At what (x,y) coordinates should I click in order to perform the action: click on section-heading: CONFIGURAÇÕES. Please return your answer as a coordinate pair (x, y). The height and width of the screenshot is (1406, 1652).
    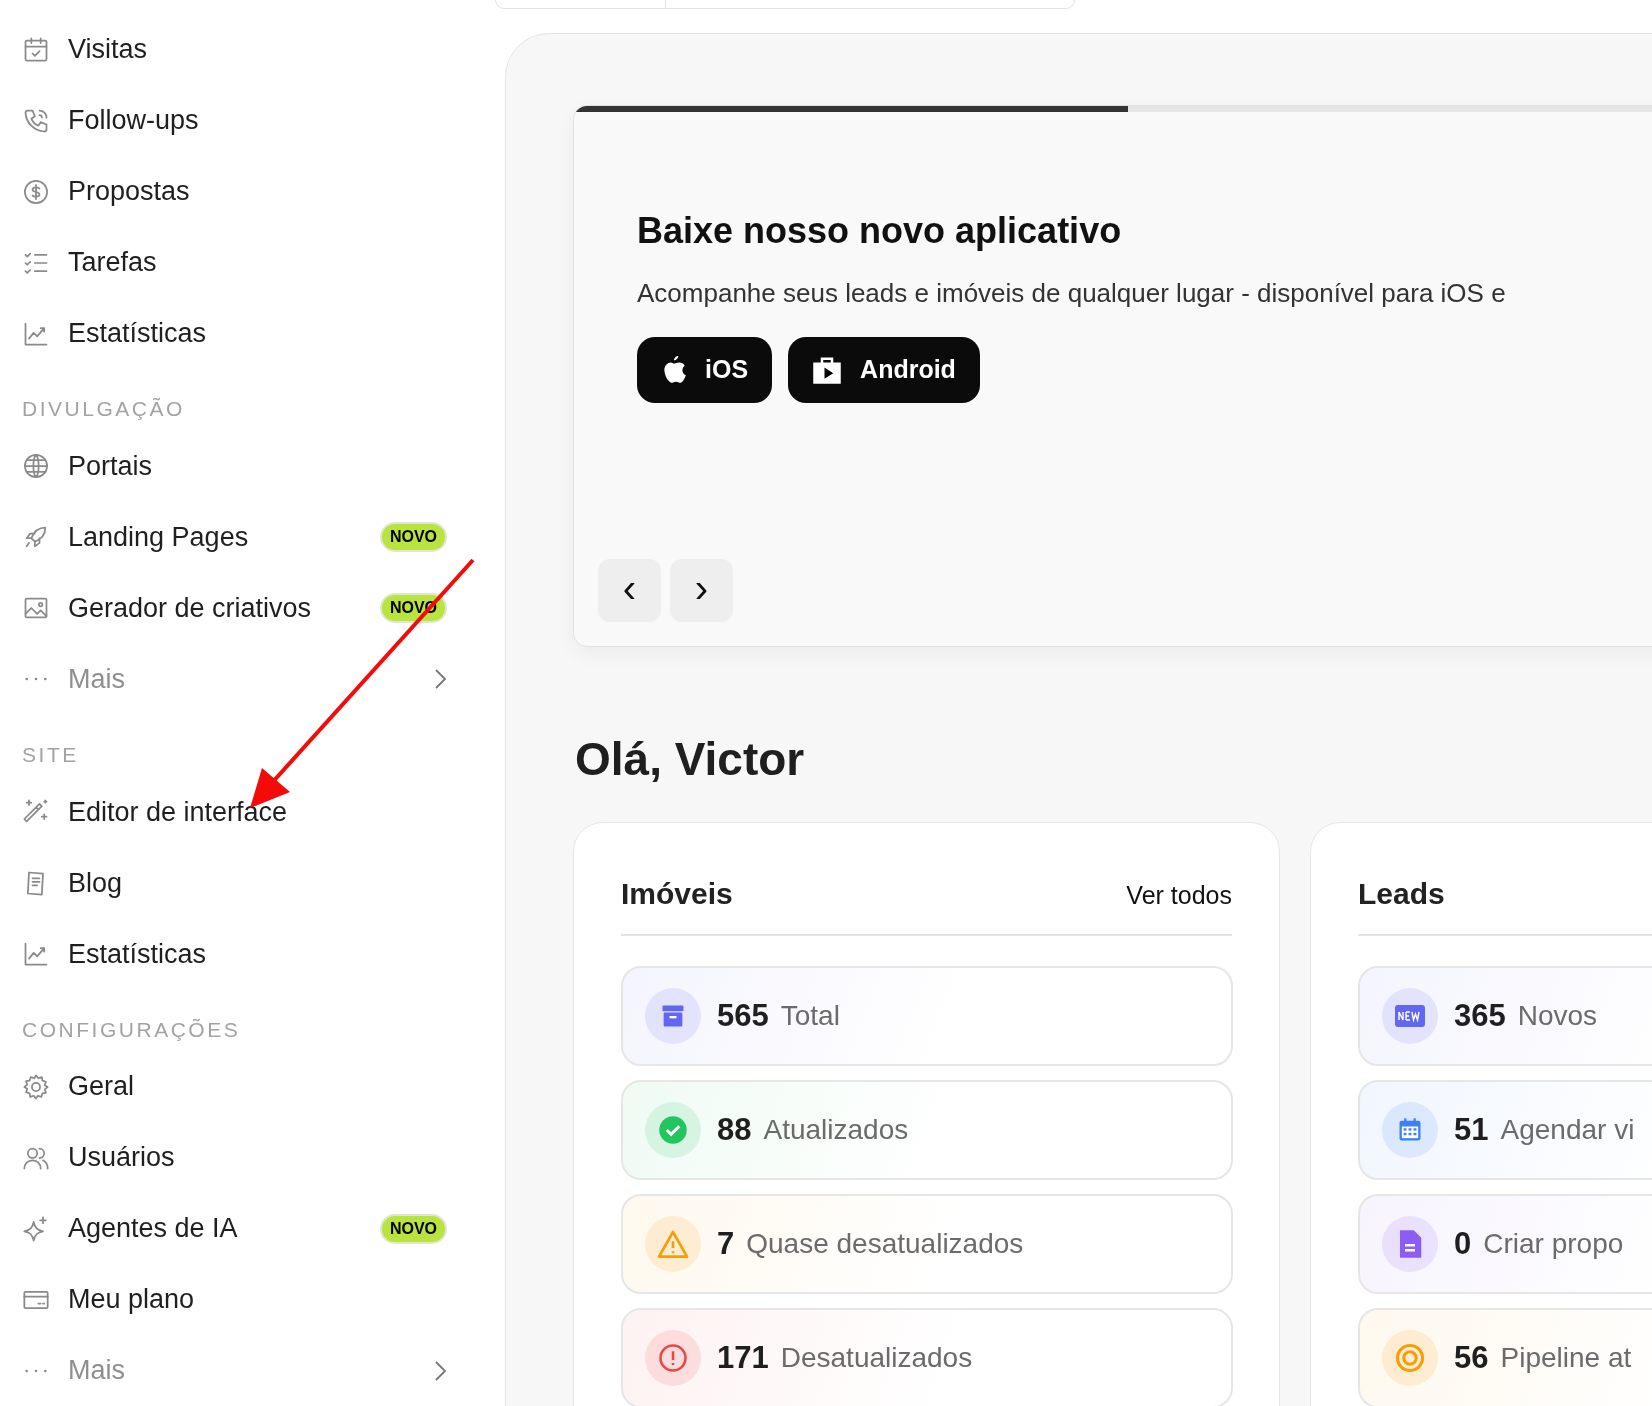
    Looking at the image, I should click on (131, 1029).